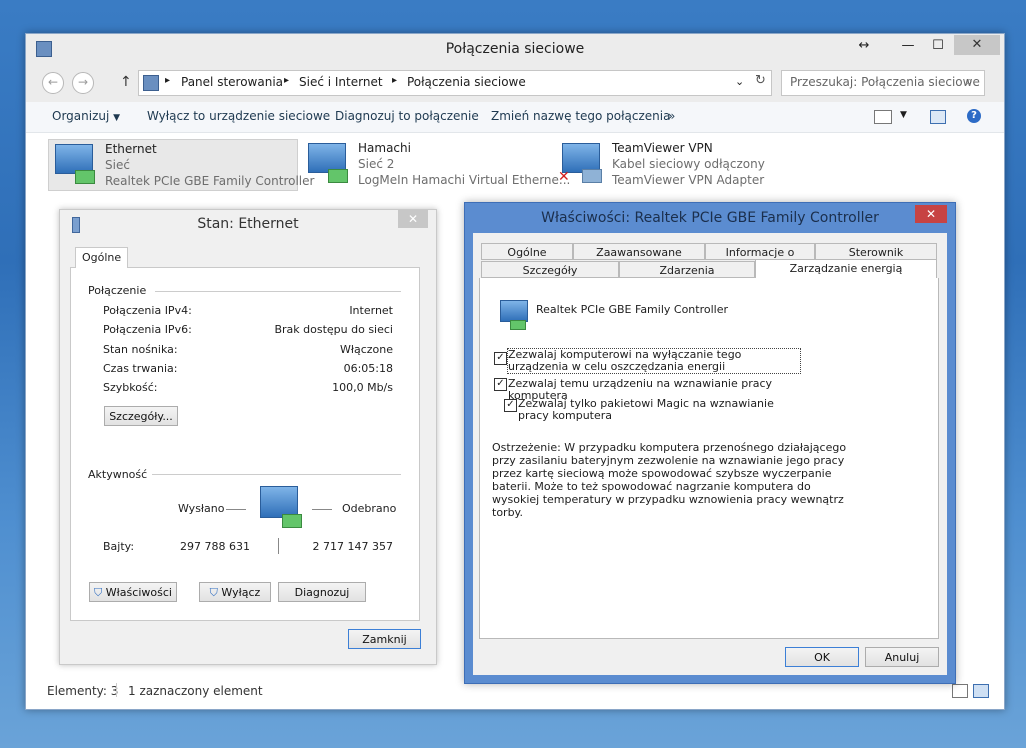 Image resolution: width=1026 pixels, height=748 pixels. Describe the element at coordinates (232, 82) in the screenshot. I see `breadcrumb-control-panel: Panel sterowania` at that location.